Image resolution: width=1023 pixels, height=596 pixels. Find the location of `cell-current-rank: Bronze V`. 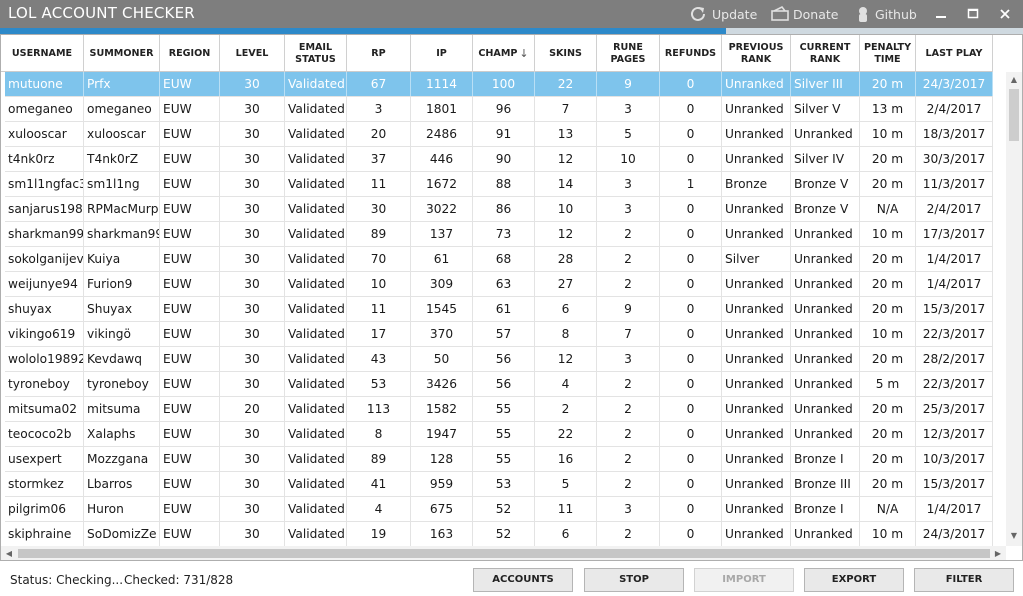

cell-current-rank: Bronze V is located at coordinates (825, 184).